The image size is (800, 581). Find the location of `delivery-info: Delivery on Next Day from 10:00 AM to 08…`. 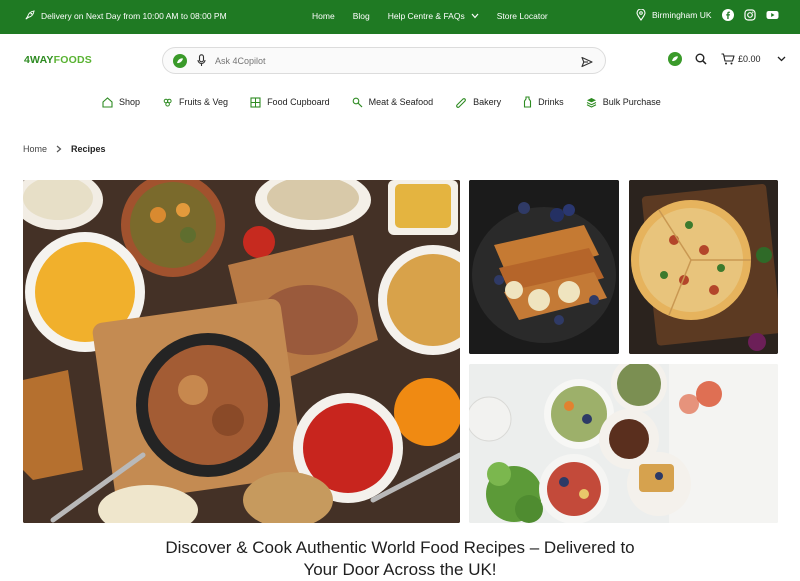

delivery-info: Delivery on Next Day from 10:00 AM to 08… is located at coordinates (125, 15).